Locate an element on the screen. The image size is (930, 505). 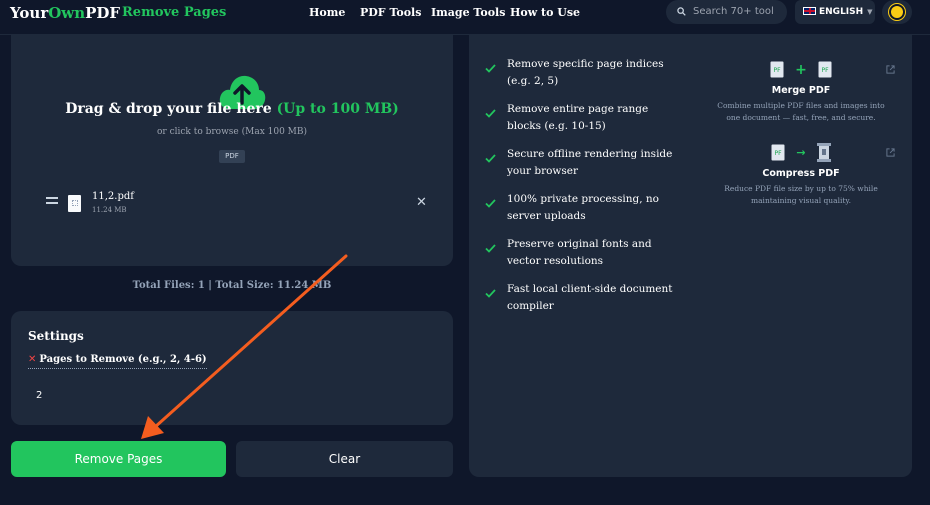
search-icon is located at coordinates (681, 11).